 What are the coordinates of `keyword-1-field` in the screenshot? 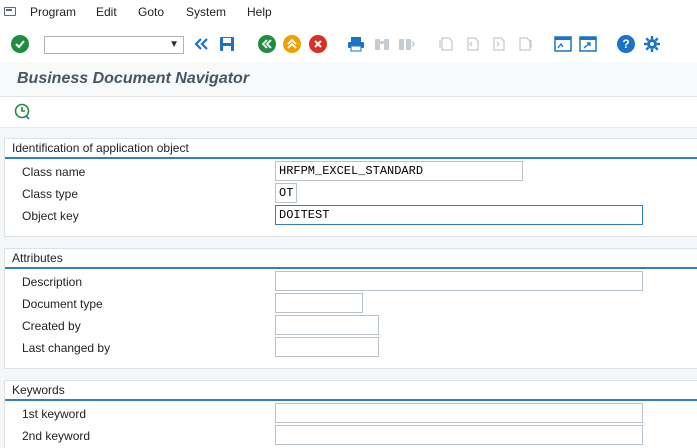 It's located at (459, 413).